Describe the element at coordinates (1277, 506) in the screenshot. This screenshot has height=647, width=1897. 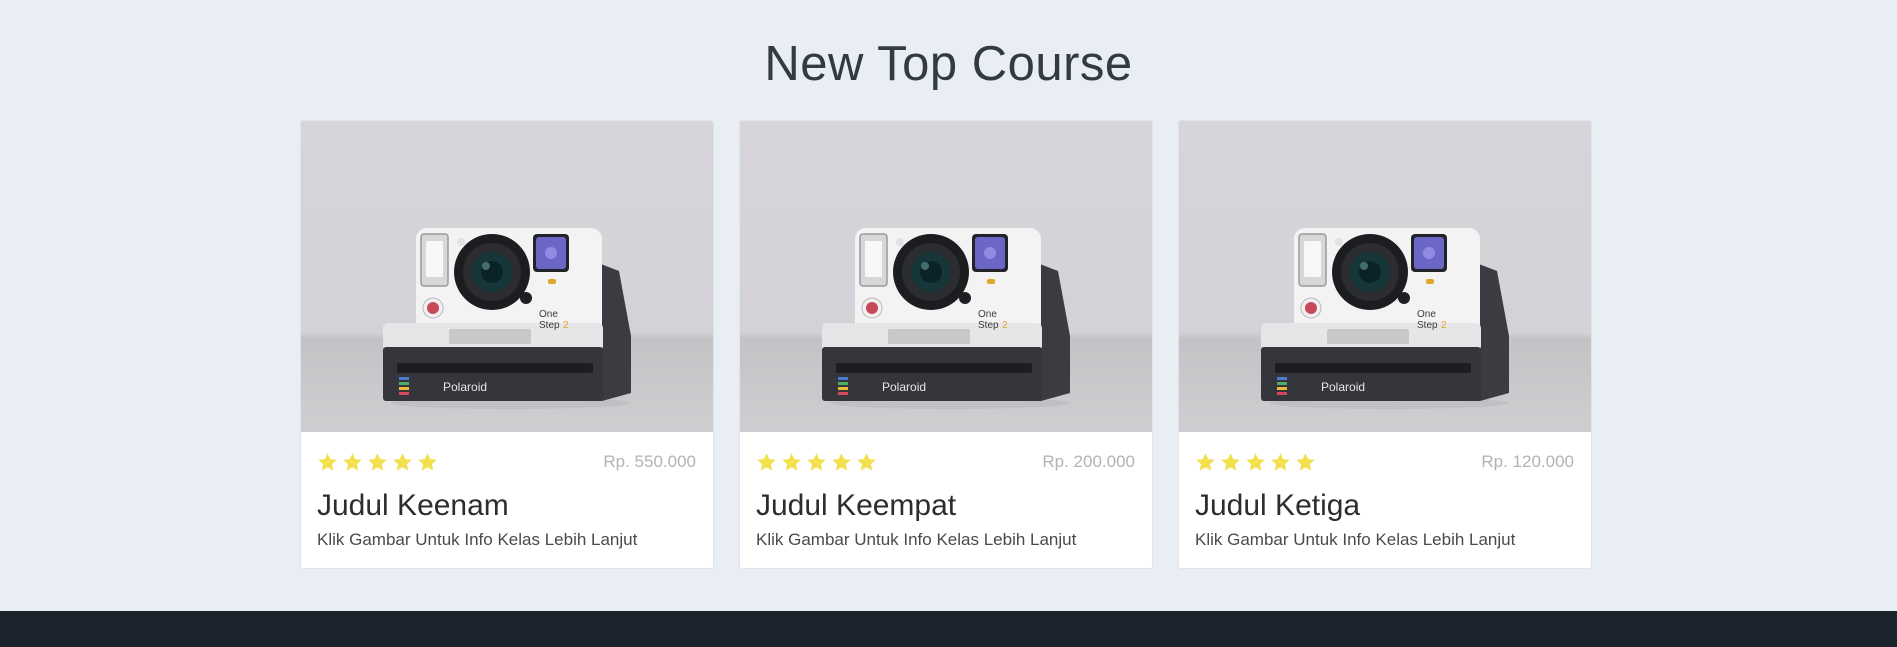
I see `course-title: Judul Ketiga` at that location.